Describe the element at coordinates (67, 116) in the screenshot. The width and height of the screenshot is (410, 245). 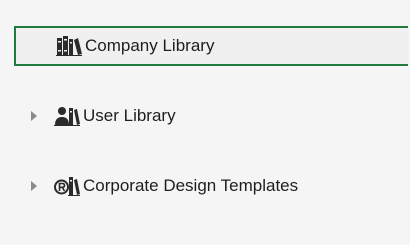
I see `user-books-icon` at that location.